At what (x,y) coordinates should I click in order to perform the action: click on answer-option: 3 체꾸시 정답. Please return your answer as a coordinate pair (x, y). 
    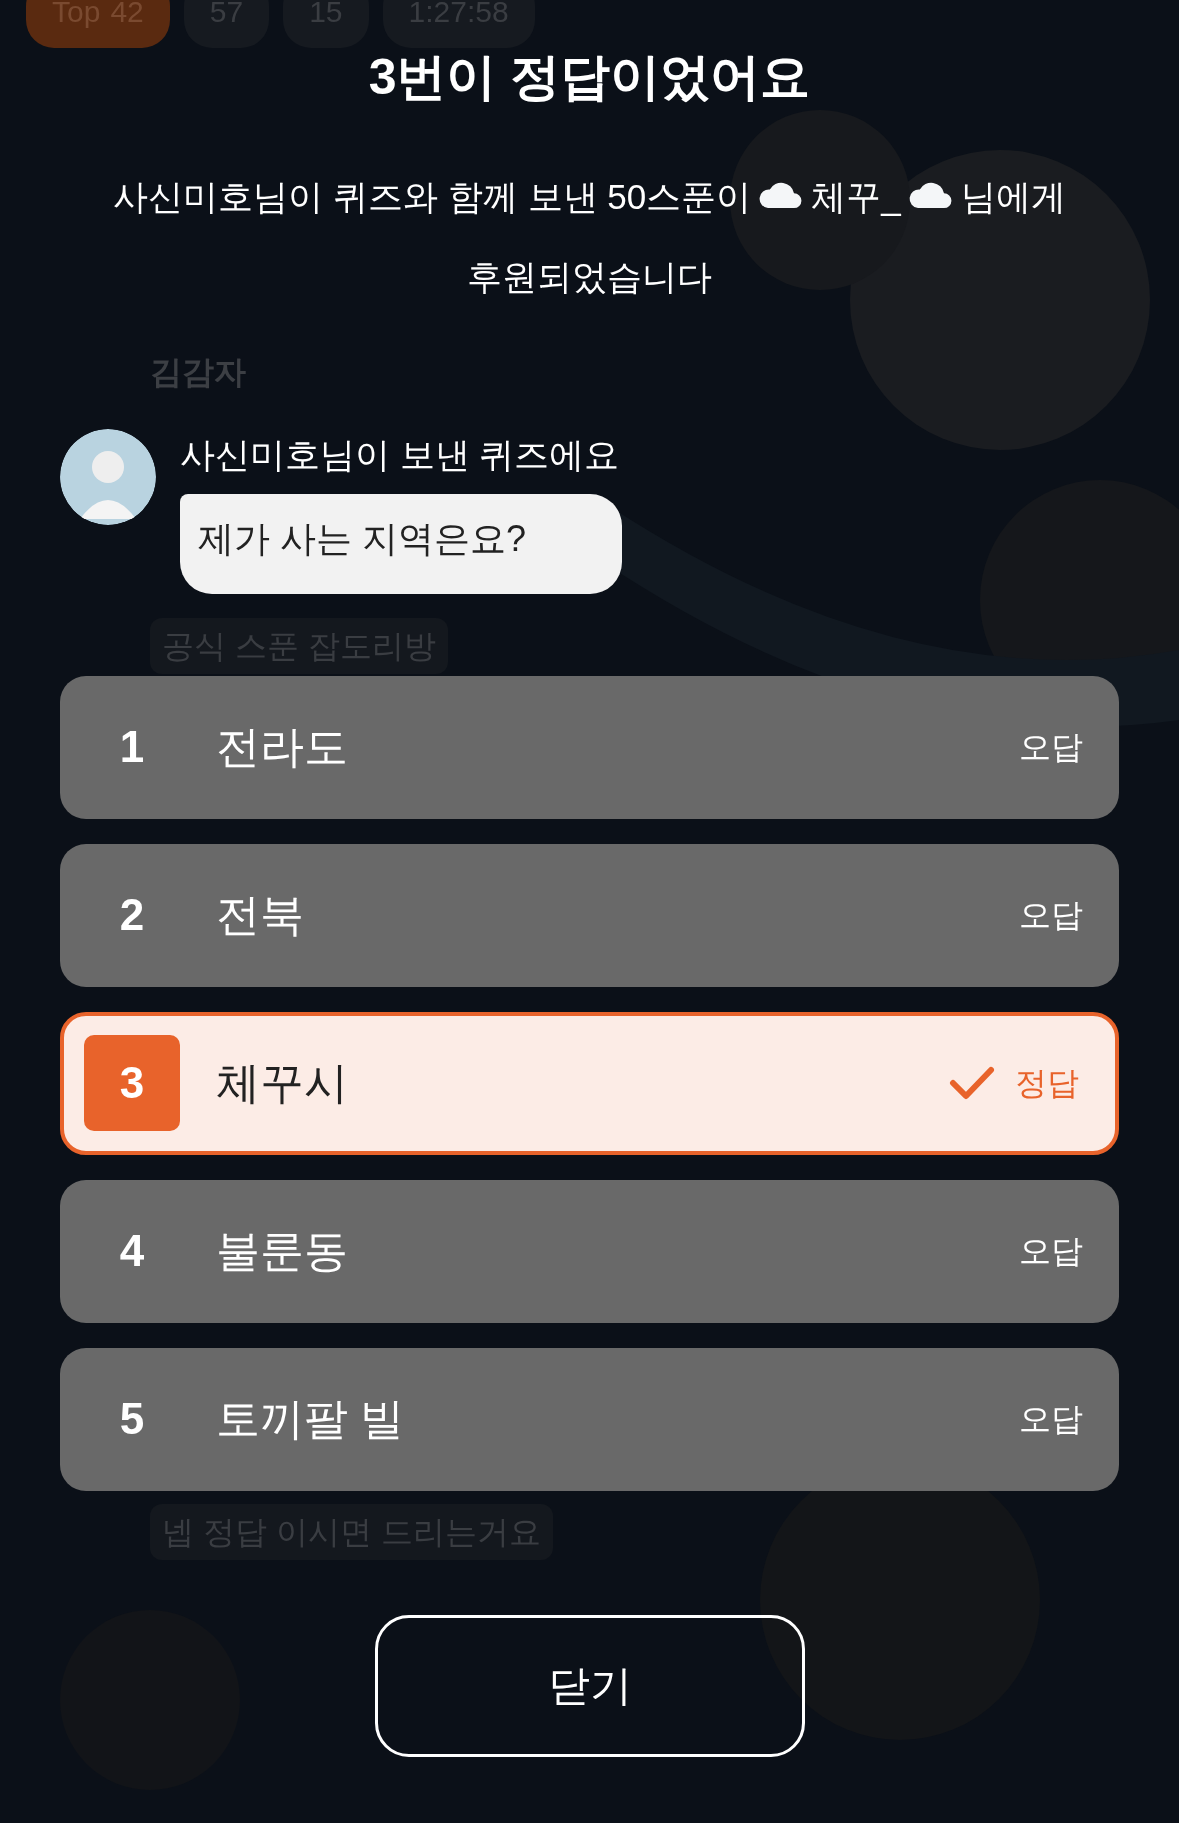
    Looking at the image, I should click on (589, 1083).